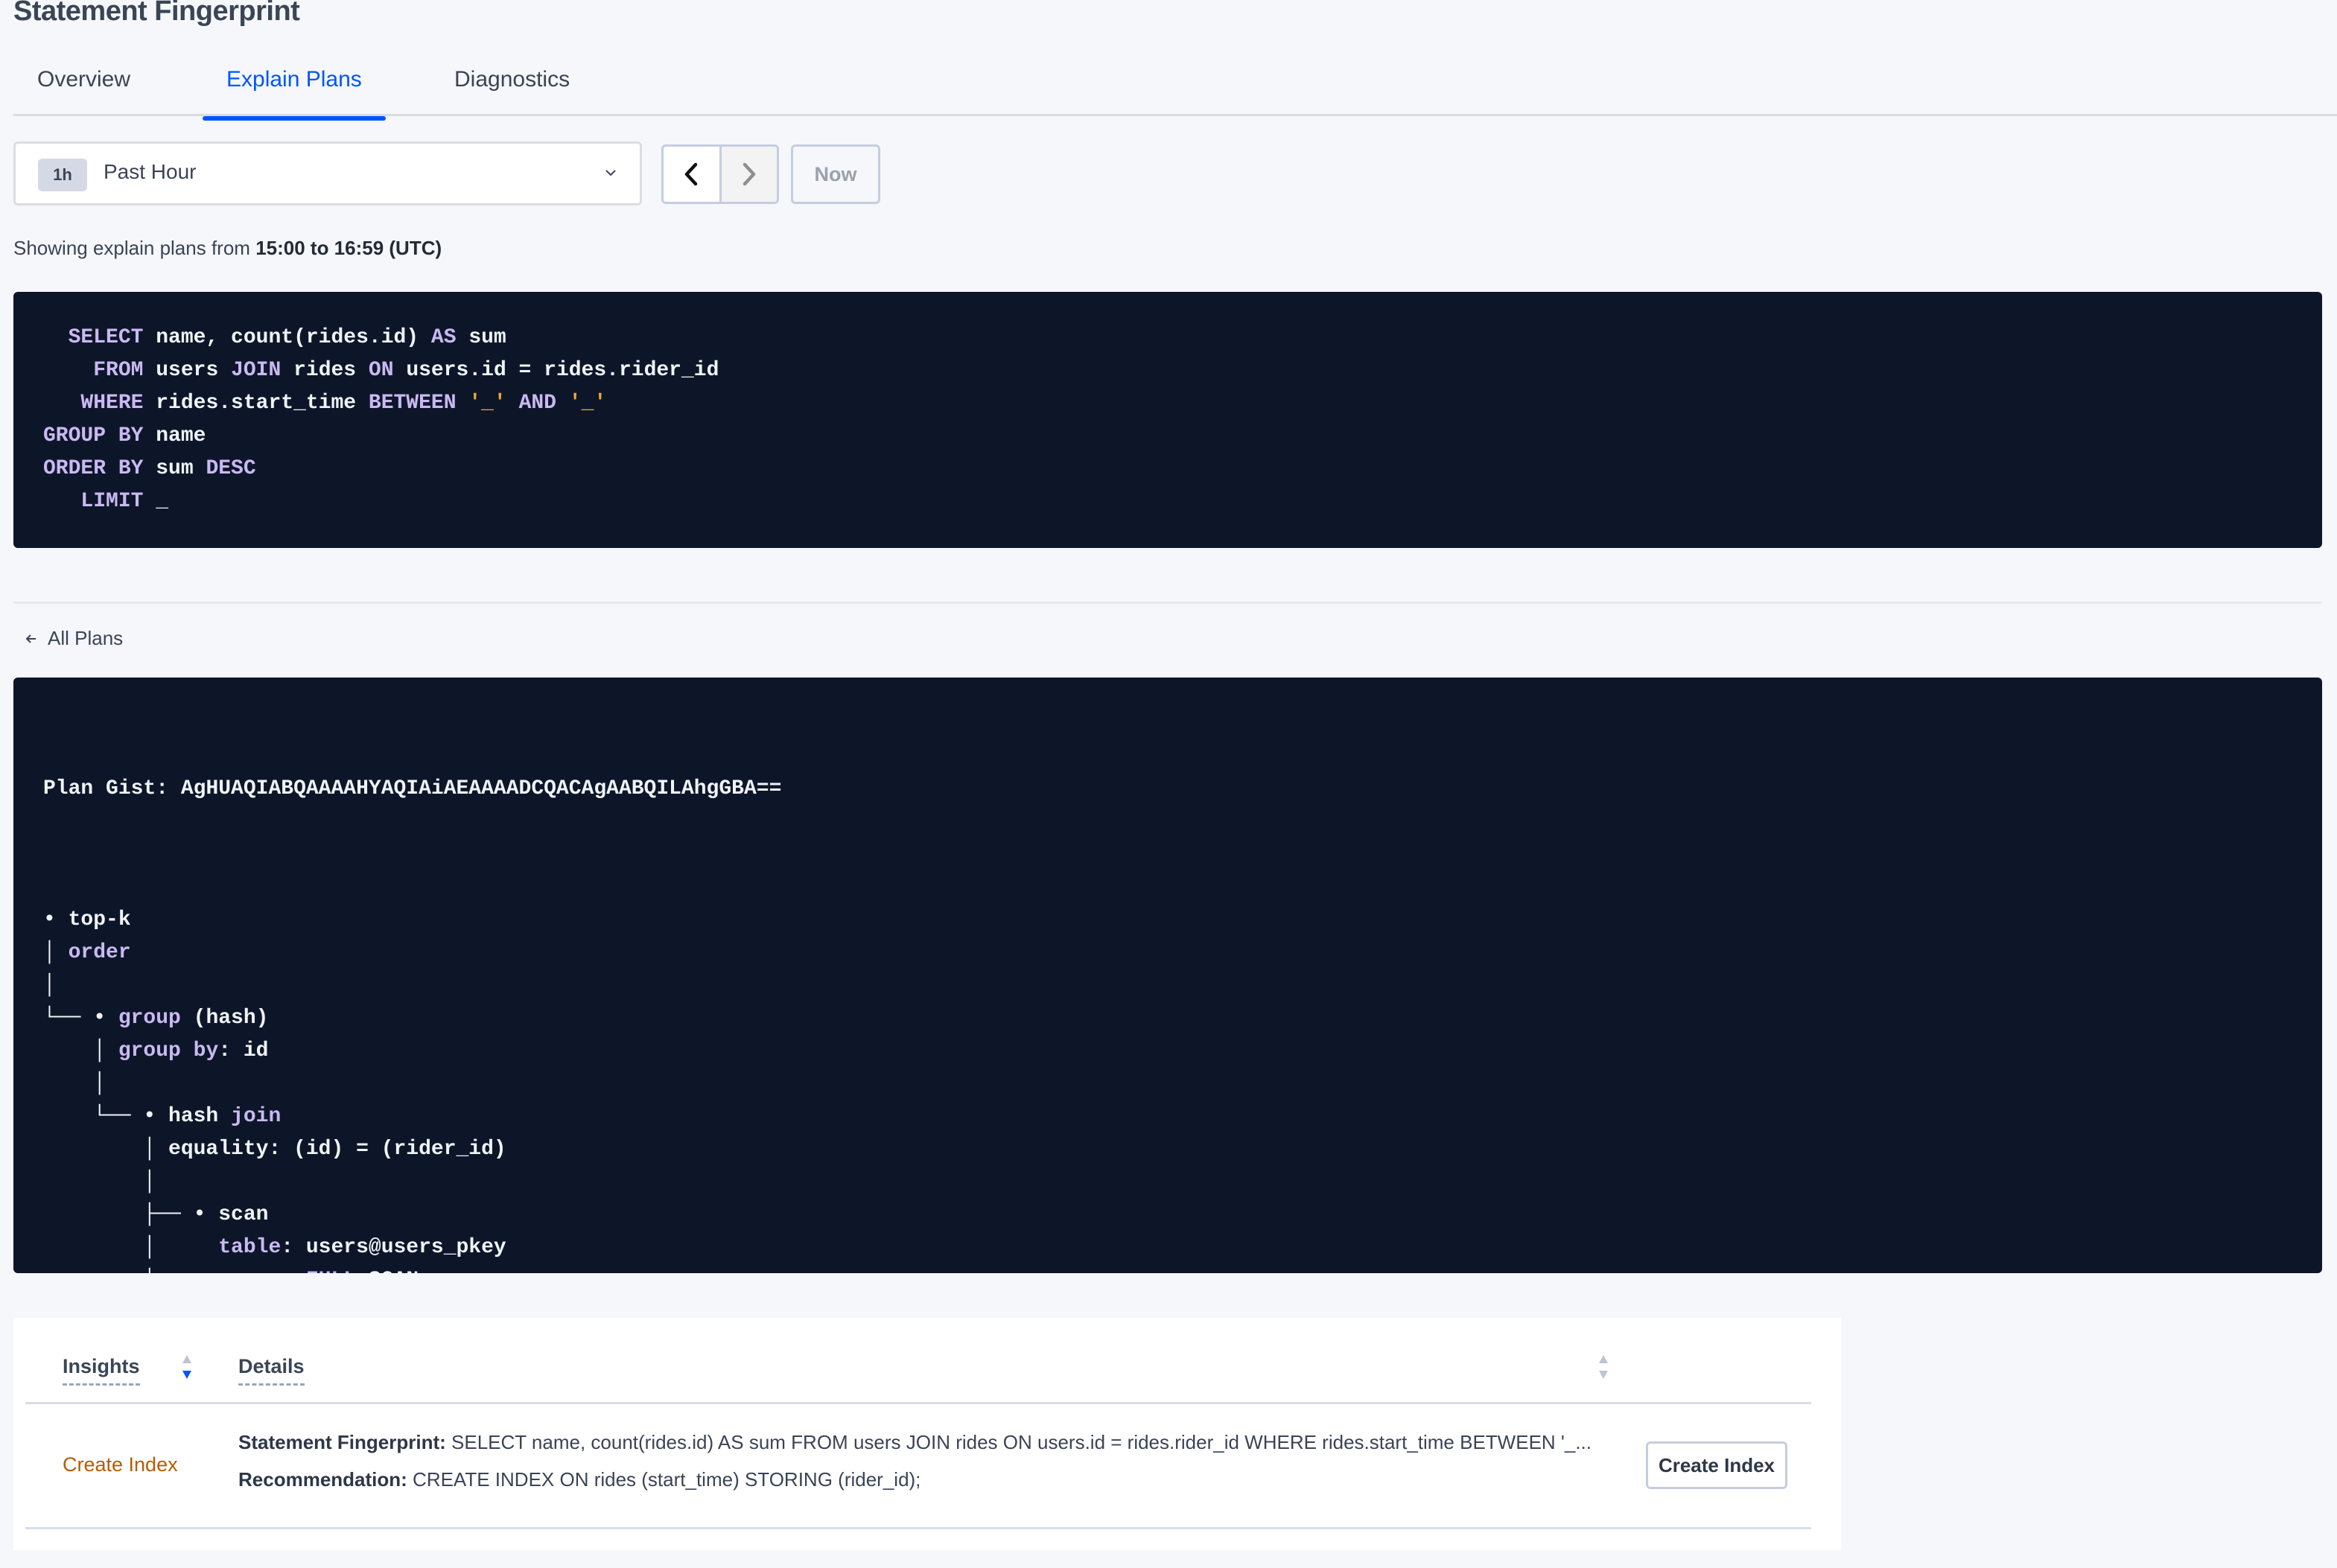  What do you see at coordinates (106, 788) in the screenshot?
I see `plan-gist-label: Plan Gist:` at bounding box center [106, 788].